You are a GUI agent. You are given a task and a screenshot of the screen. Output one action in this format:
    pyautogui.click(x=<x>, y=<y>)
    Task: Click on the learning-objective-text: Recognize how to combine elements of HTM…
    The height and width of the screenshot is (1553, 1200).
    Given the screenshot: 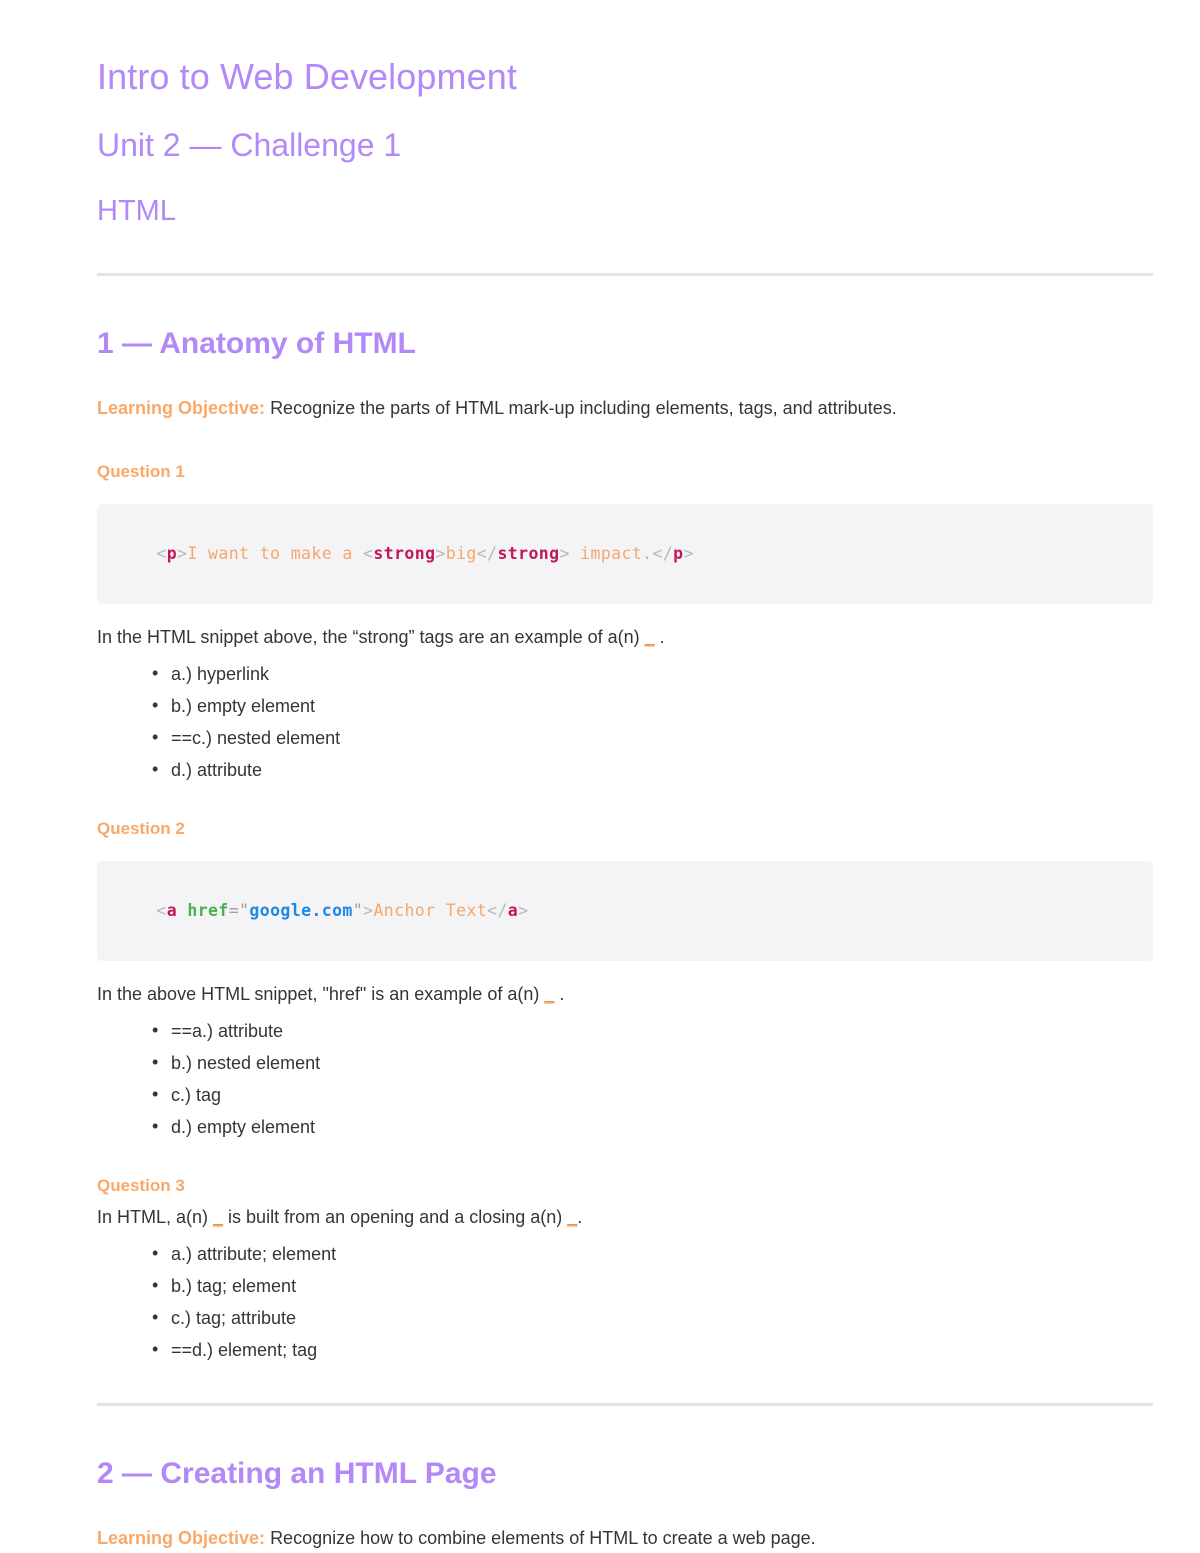 What is the action you would take?
    pyautogui.click(x=543, y=1538)
    